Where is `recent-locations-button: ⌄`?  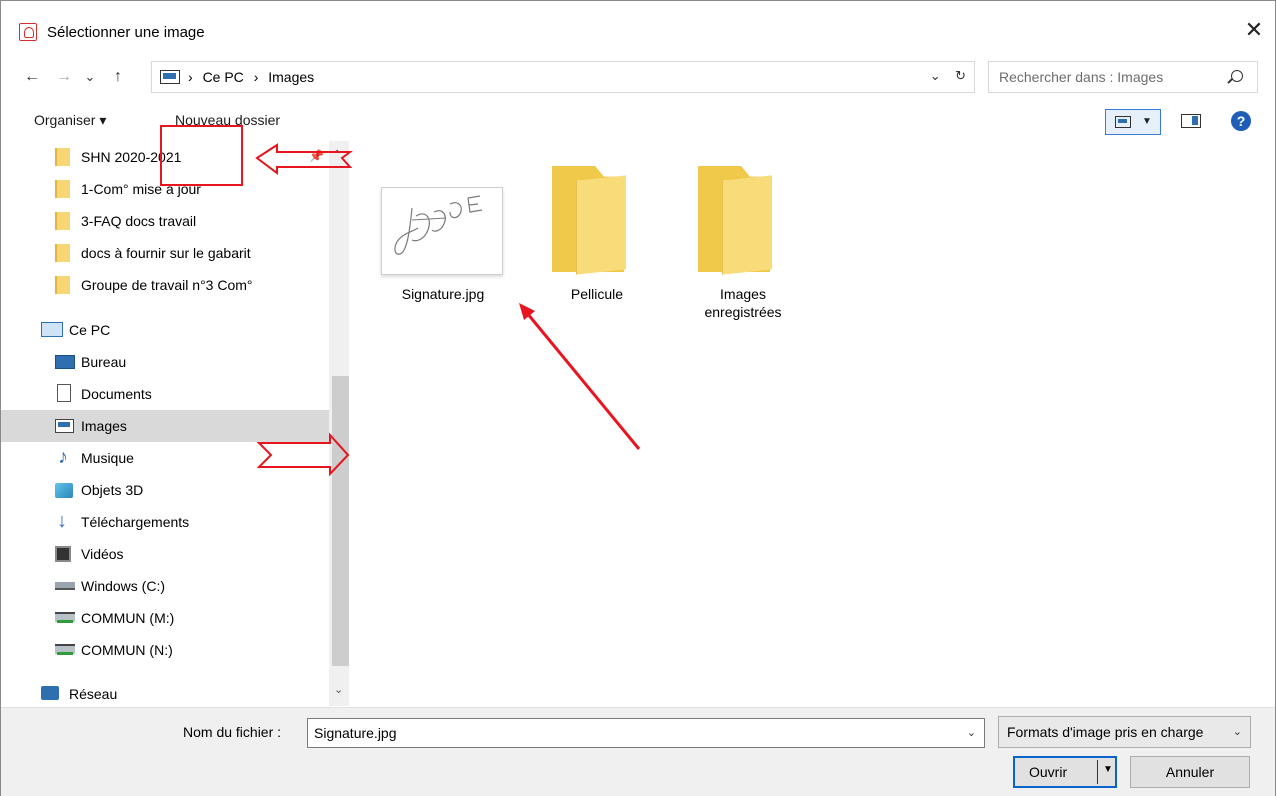
recent-locations-button: ⌄ is located at coordinates (90, 77).